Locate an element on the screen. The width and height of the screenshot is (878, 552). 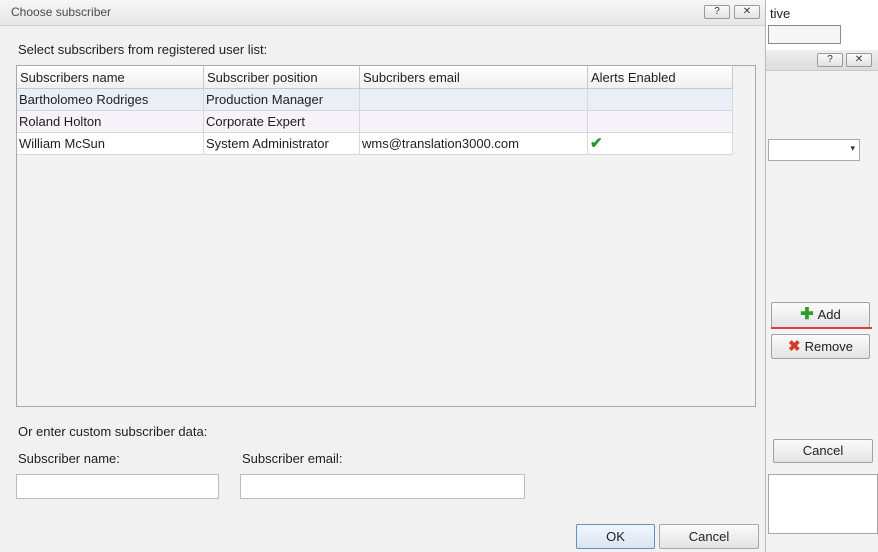
cell-name: William McSun is located at coordinates (110, 144).